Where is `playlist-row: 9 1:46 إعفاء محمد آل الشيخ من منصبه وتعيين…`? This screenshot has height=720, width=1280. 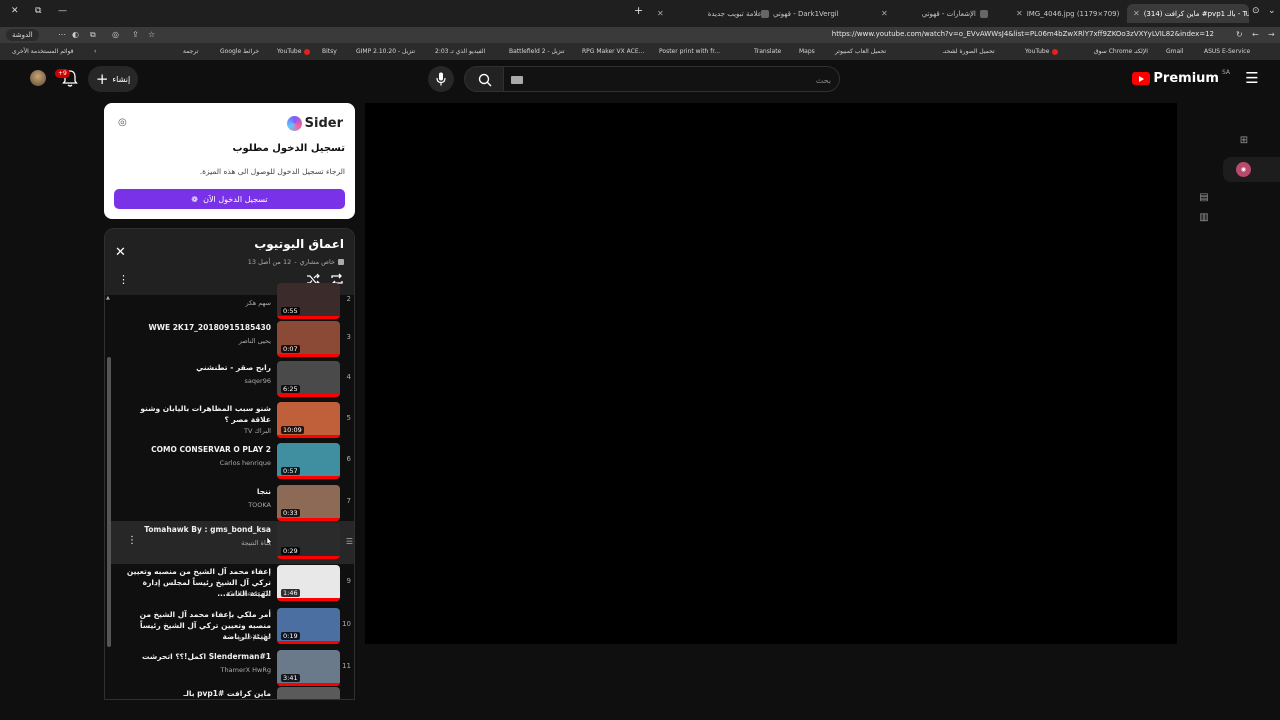
playlist-row: 9 1:46 إعفاء محمد آل الشيخ من منصبه وتعيين… is located at coordinates (232, 584).